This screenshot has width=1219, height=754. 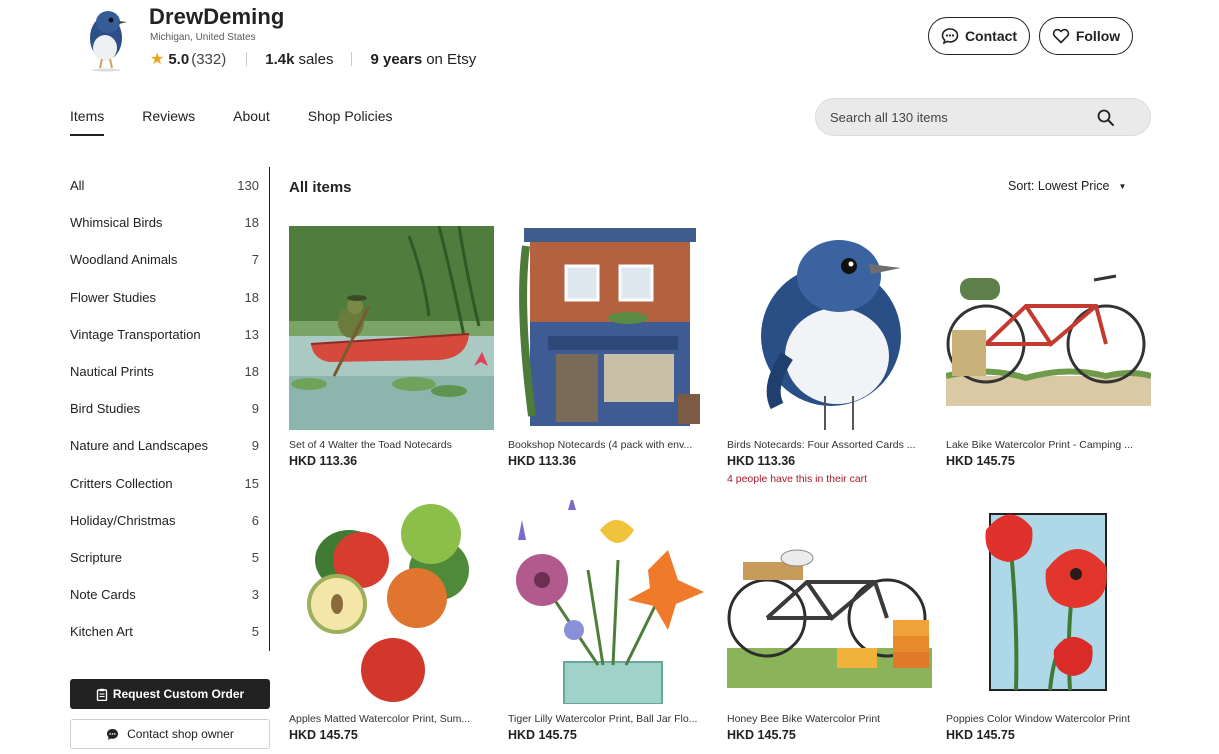 I want to click on sidebar-item-holiday-christmas: Holiday/Christmas 6, so click(x=170, y=520).